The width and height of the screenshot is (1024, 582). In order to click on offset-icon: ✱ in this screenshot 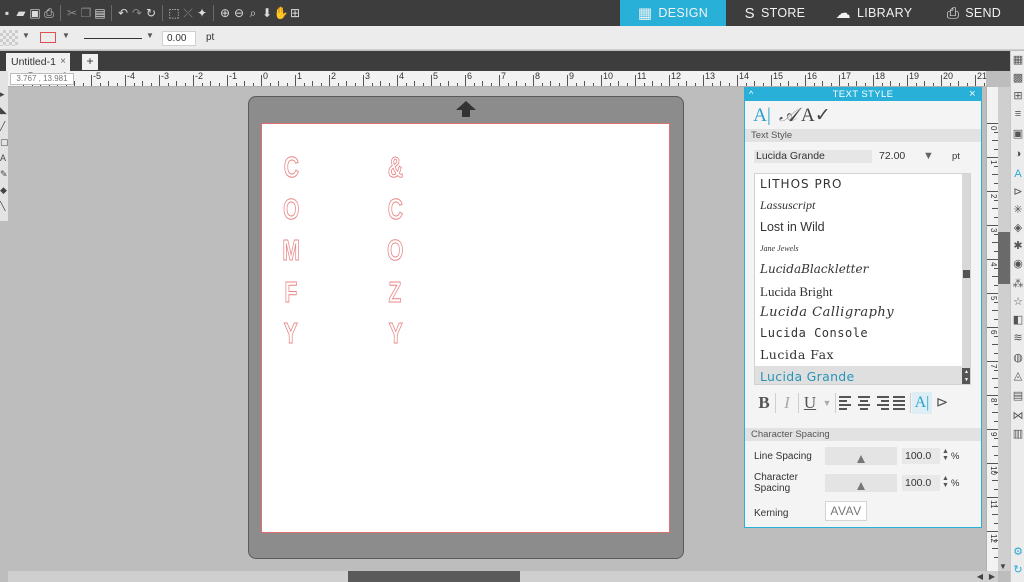, I will do `click(1018, 246)`.